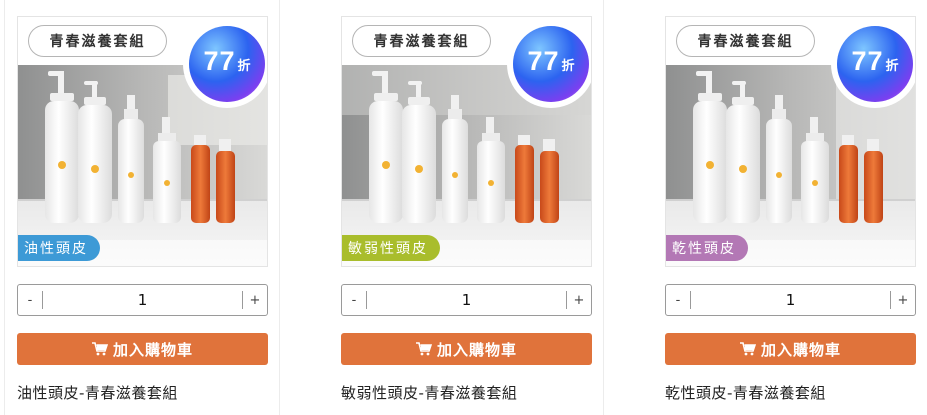  I want to click on product-name: 油性頭皮-青春滋養套組, so click(97, 392).